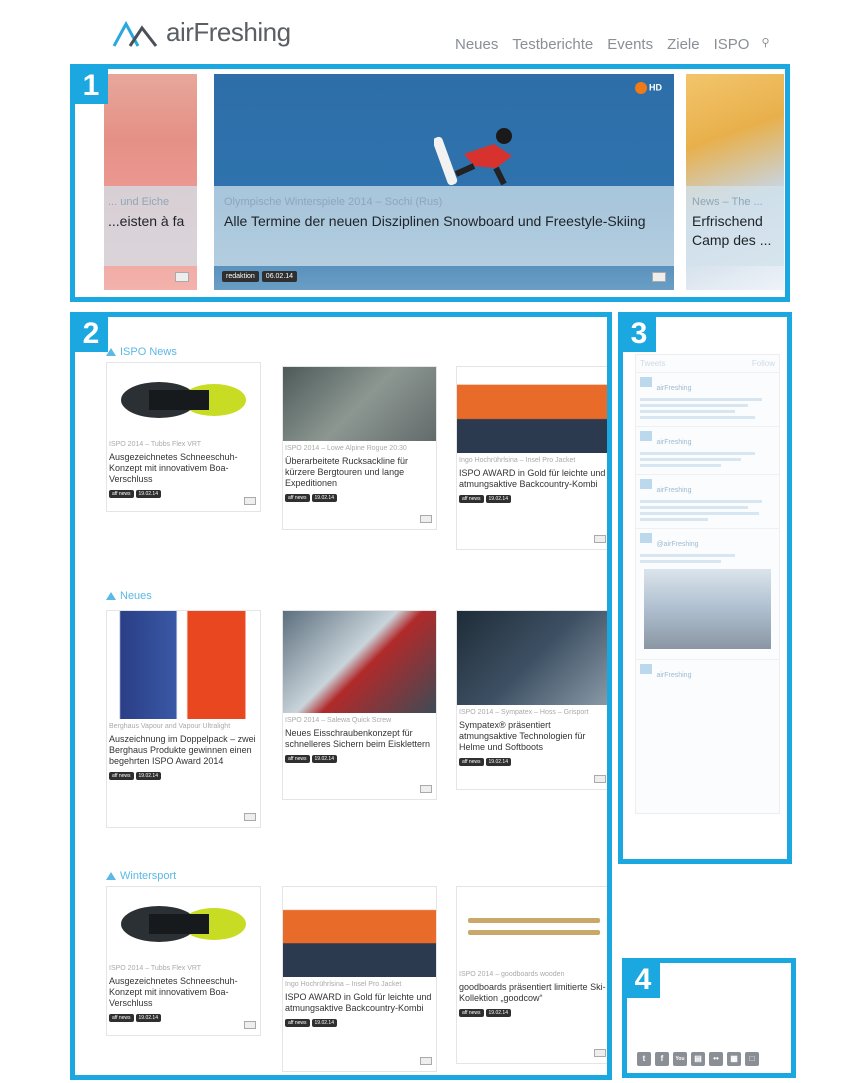 The image size is (868, 1083). I want to click on highlight-number: 2, so click(91, 334).